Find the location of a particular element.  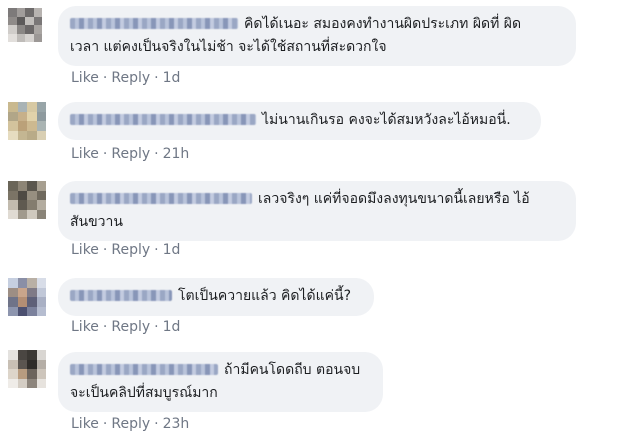

timestamp: 21h is located at coordinates (176, 154).